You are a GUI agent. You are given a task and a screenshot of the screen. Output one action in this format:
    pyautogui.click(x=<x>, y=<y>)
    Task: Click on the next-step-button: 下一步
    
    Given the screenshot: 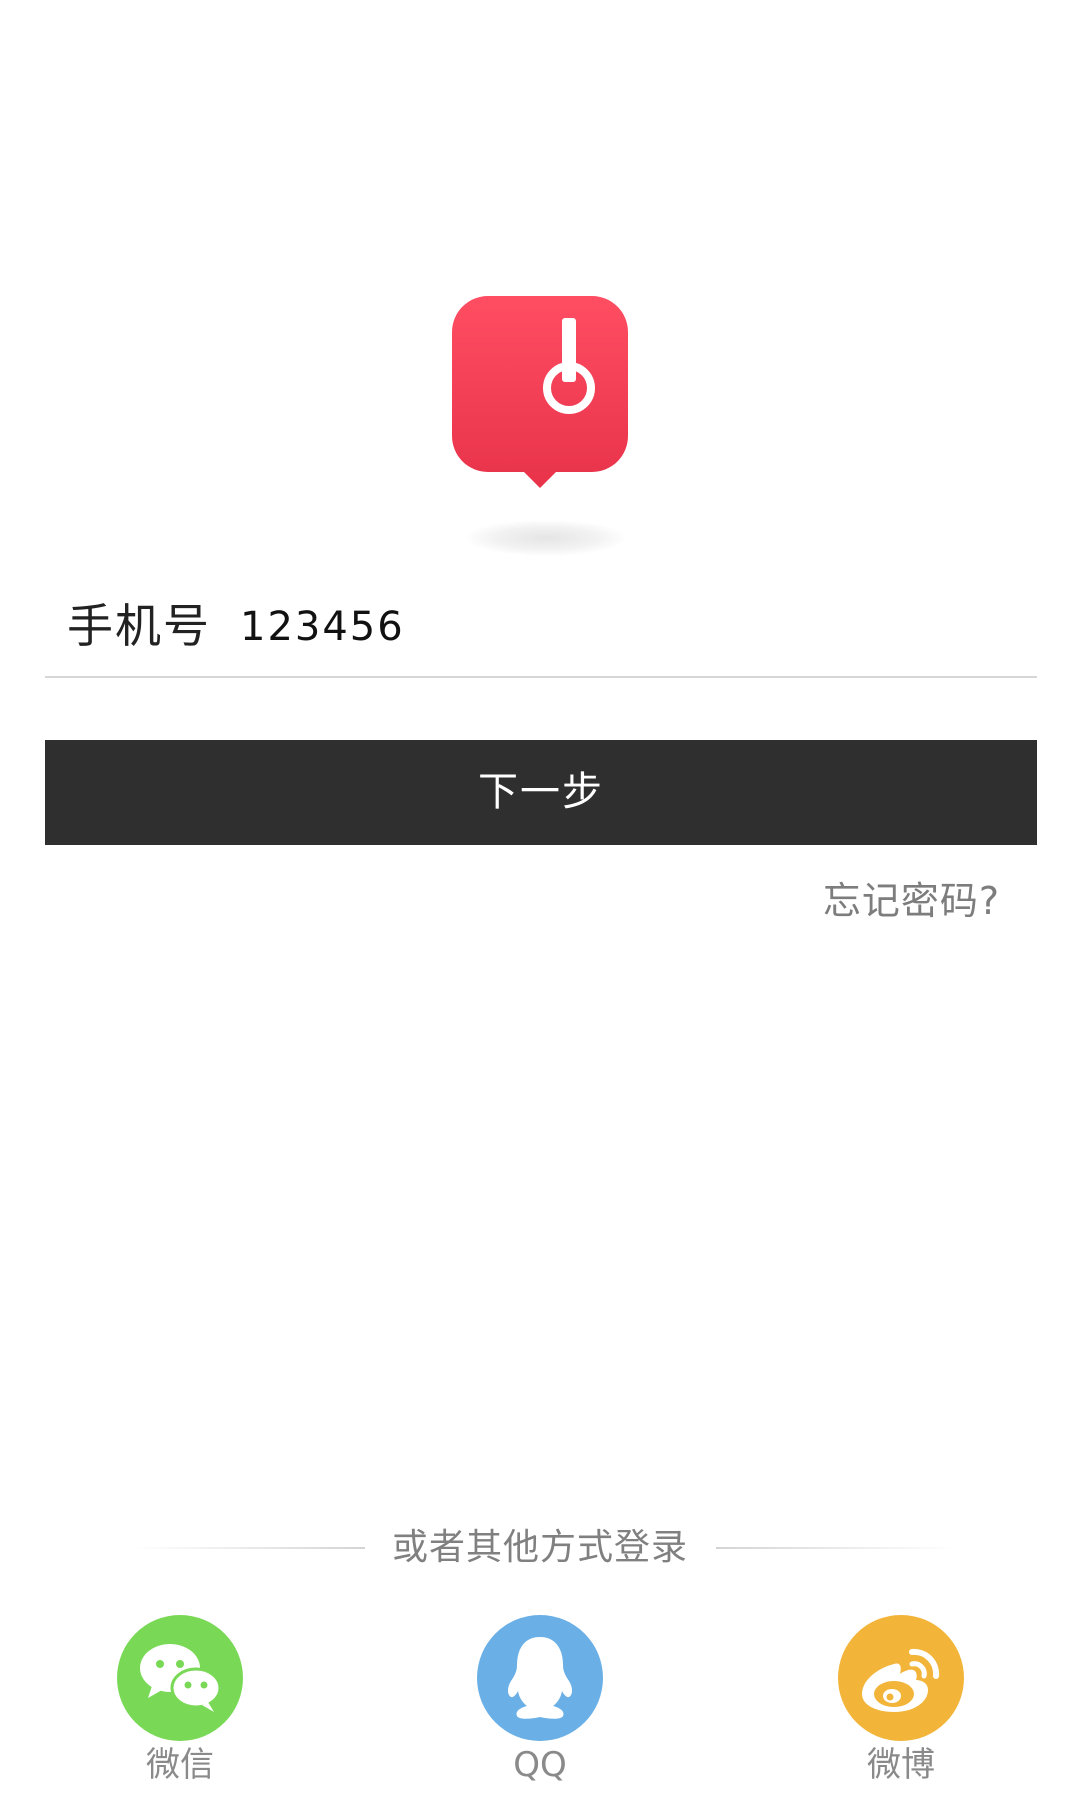 What is the action you would take?
    pyautogui.click(x=541, y=792)
    